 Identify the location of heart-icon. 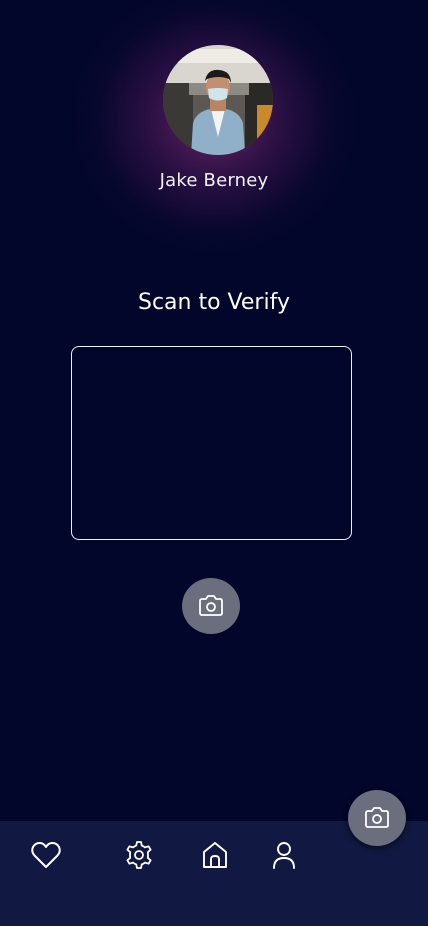
(46, 854).